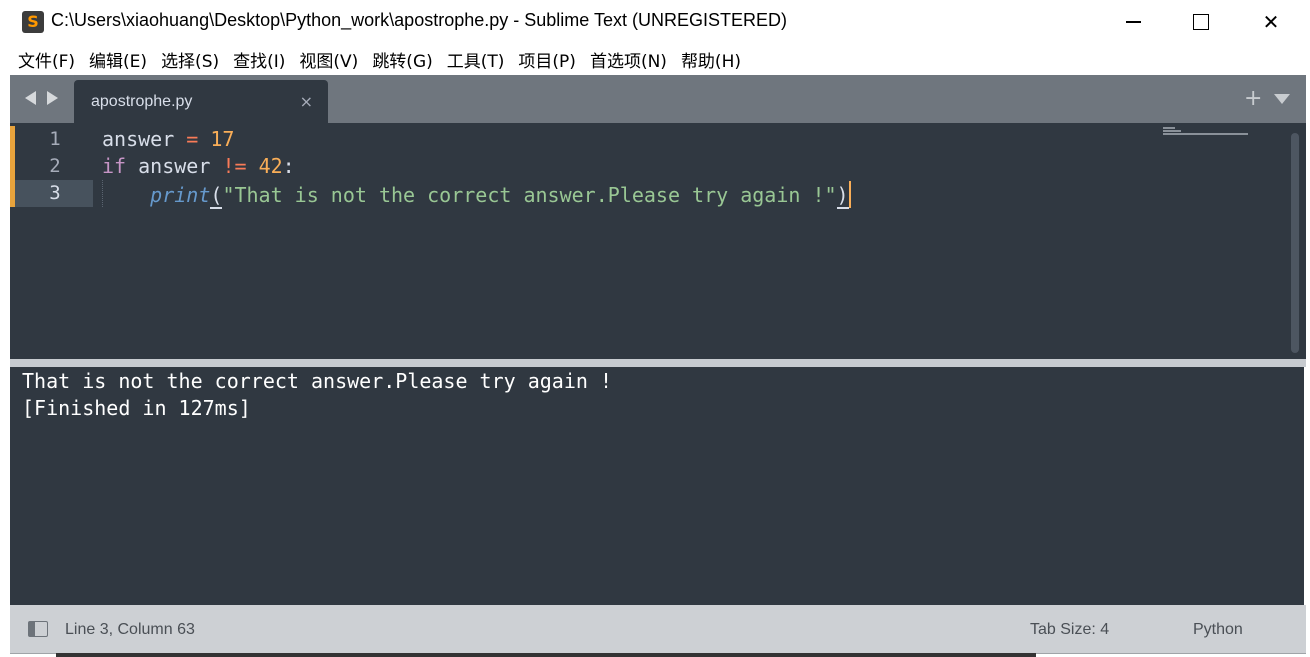  I want to click on menu-edit: 编辑(E), so click(118, 59).